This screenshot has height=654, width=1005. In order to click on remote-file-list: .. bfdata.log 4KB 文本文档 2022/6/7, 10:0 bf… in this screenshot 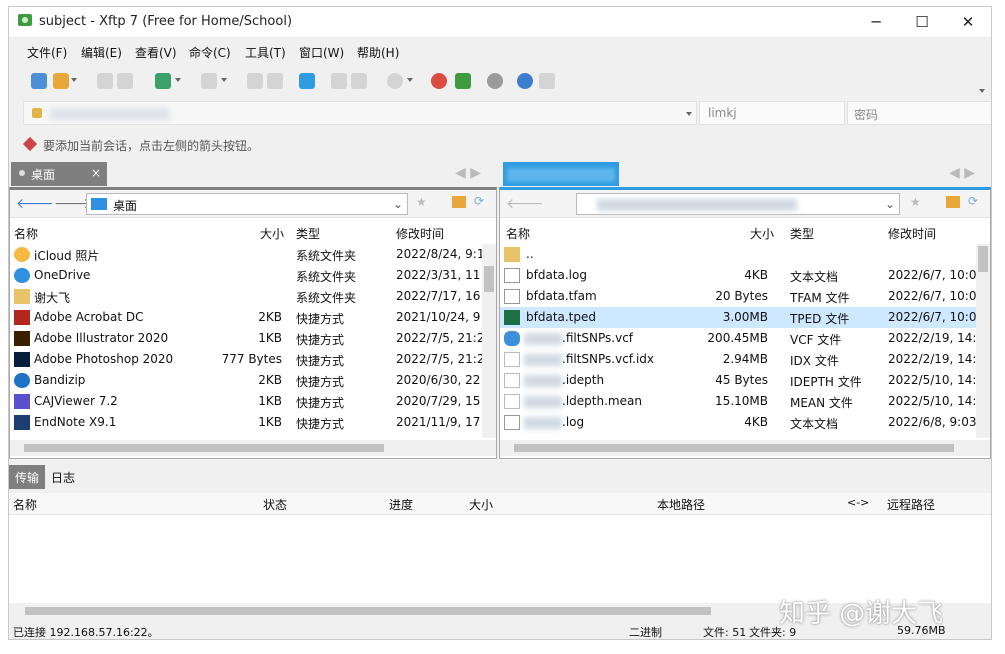, I will do `click(738, 341)`.